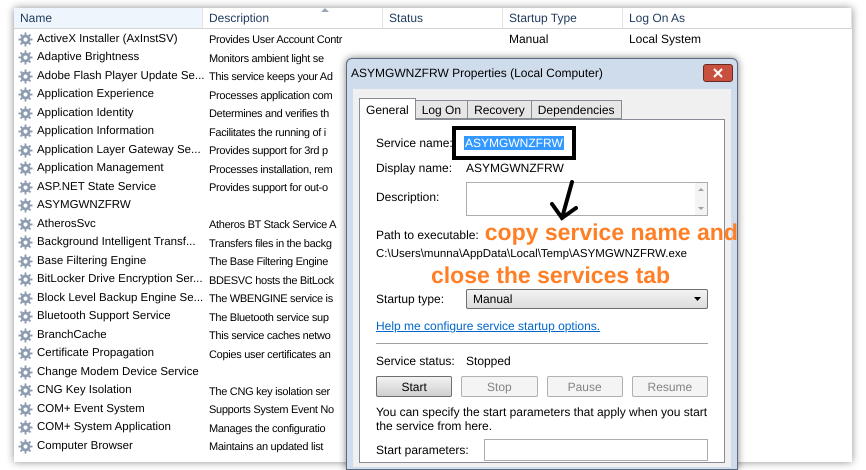  Describe the element at coordinates (104, 317) in the screenshot. I see `service-name: Bluetooth Support Service` at that location.